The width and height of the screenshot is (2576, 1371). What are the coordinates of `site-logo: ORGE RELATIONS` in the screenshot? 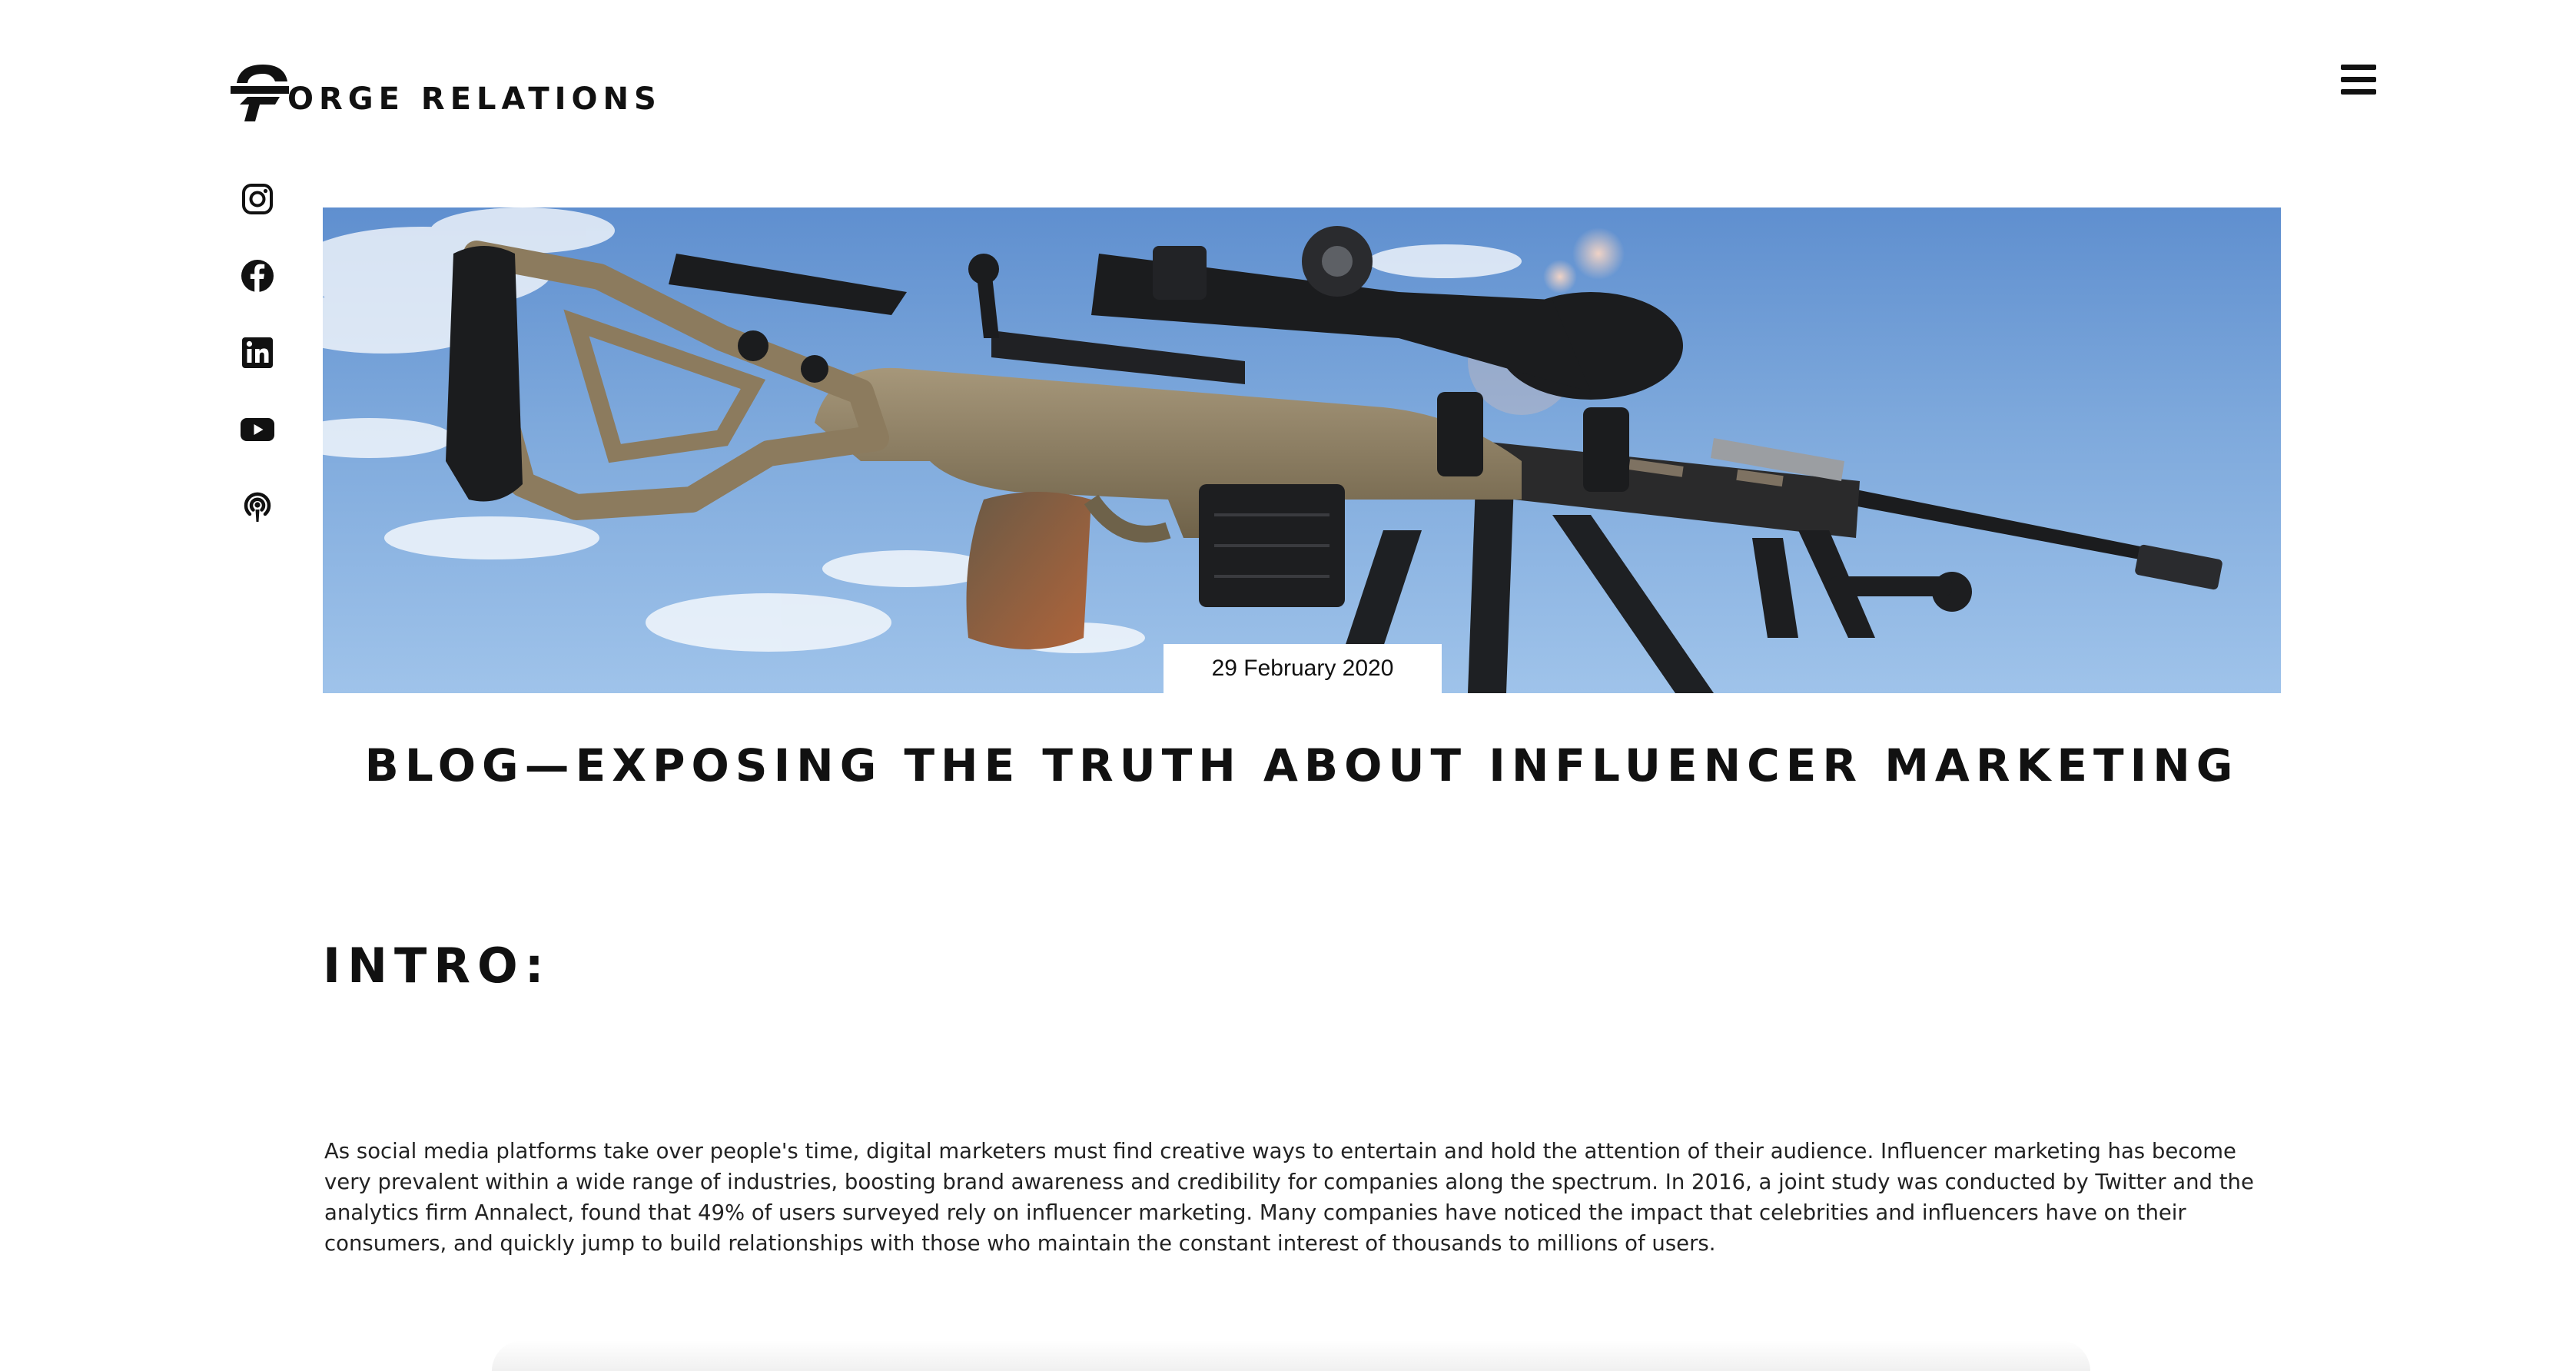 It's located at (446, 92).